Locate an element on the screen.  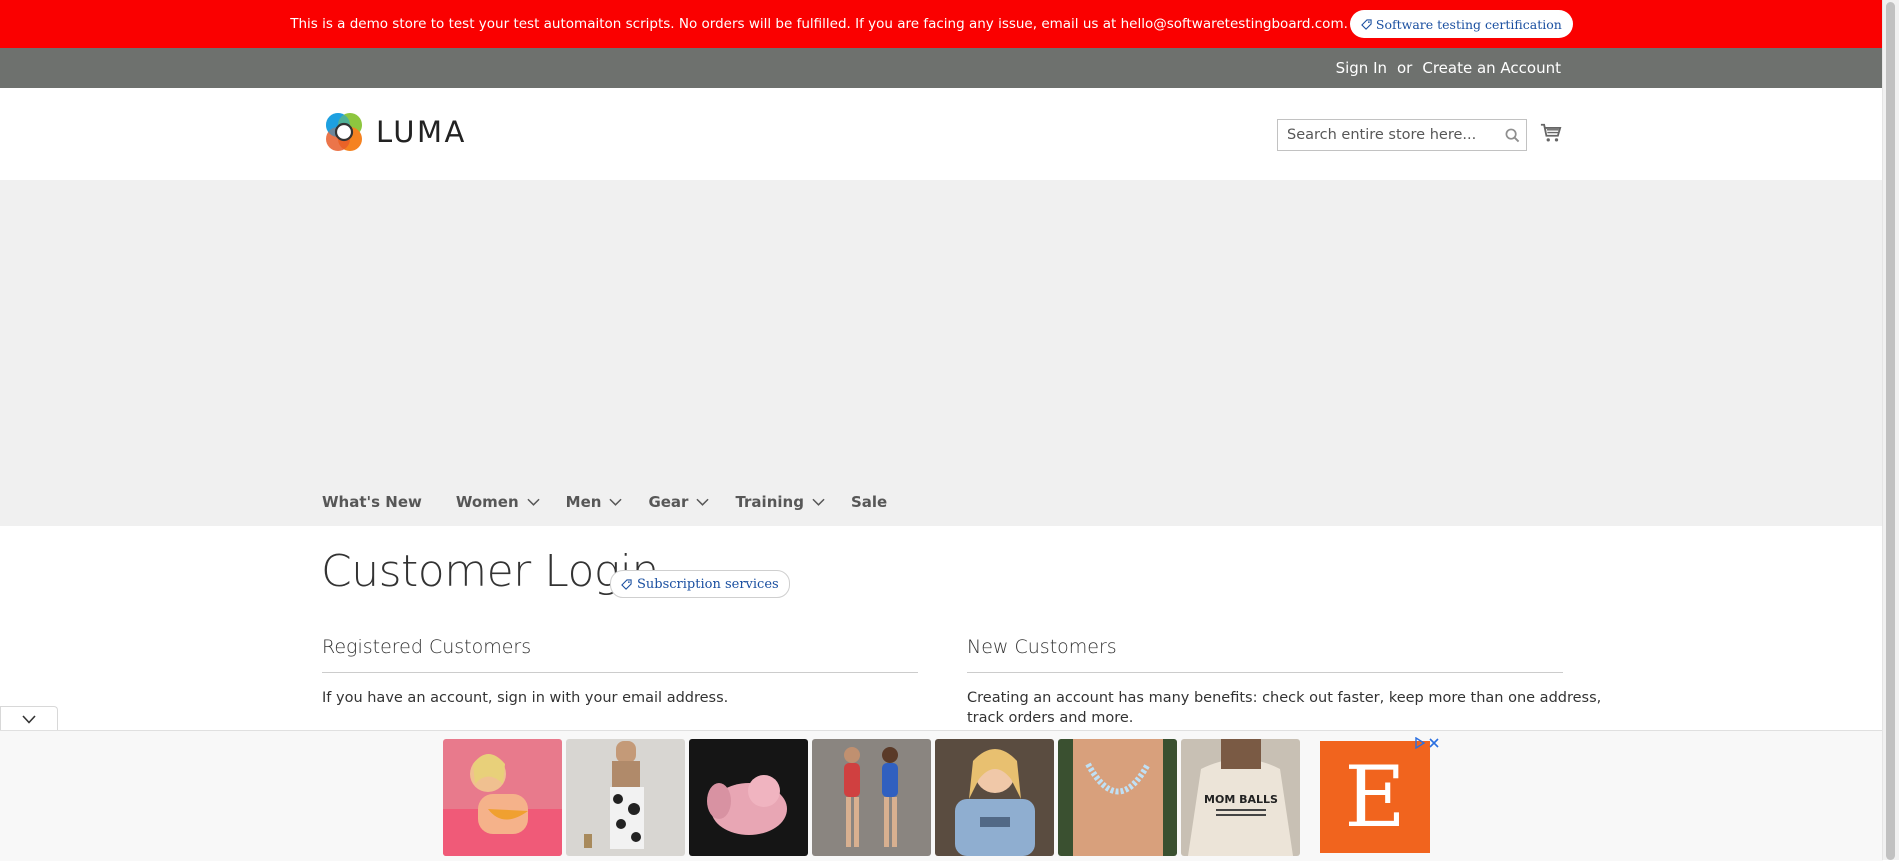
new-customers-text-2: track orders and more. is located at coordinates (1050, 718).